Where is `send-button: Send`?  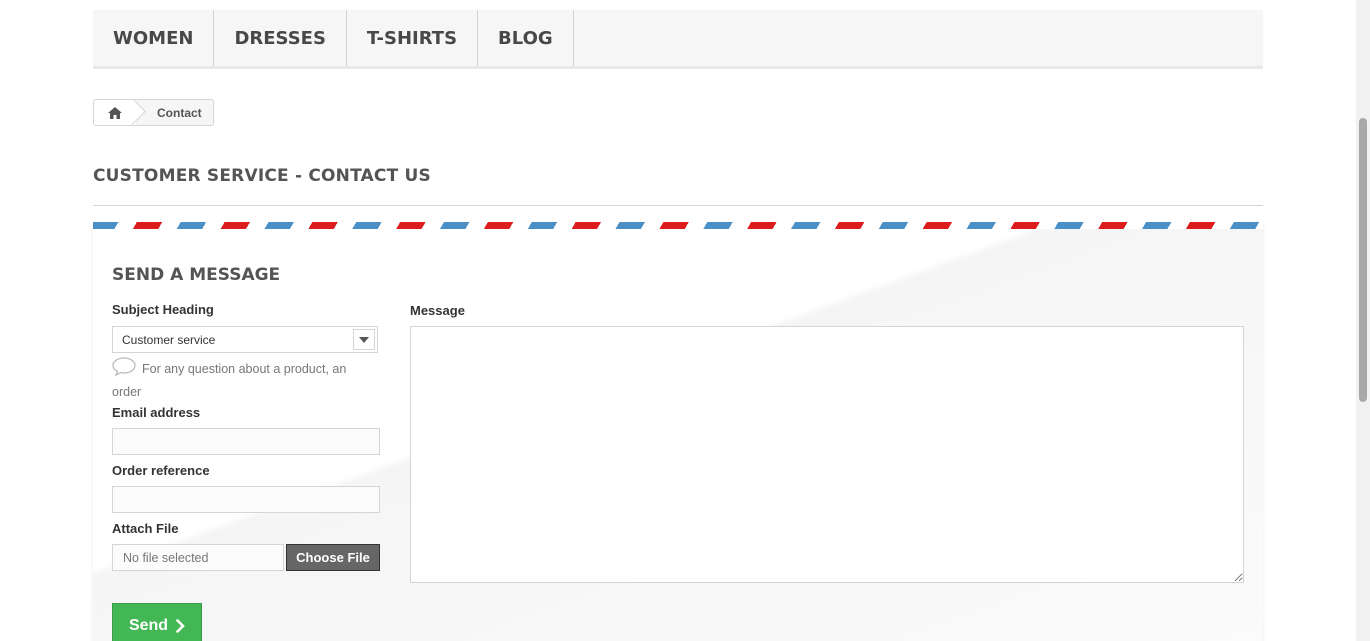
send-button: Send is located at coordinates (157, 622).